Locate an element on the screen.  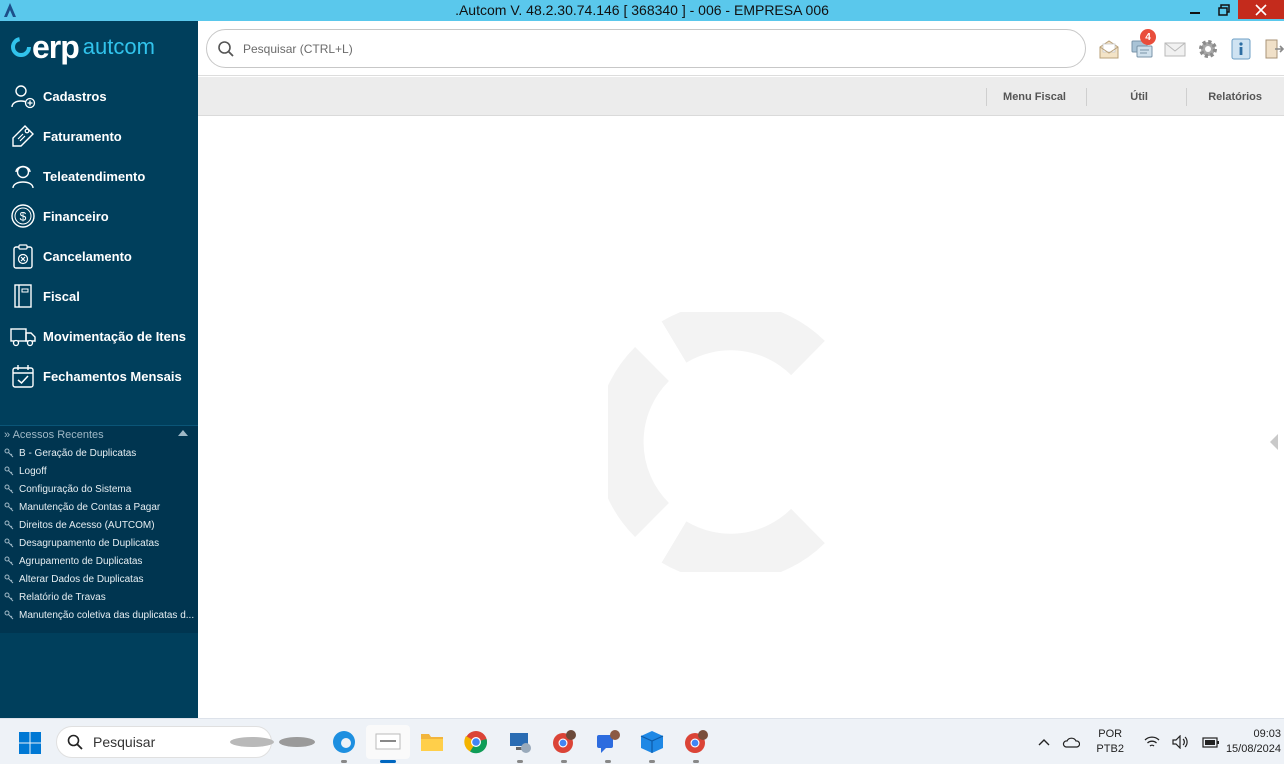
close-button is located at coordinates (1261, 9).